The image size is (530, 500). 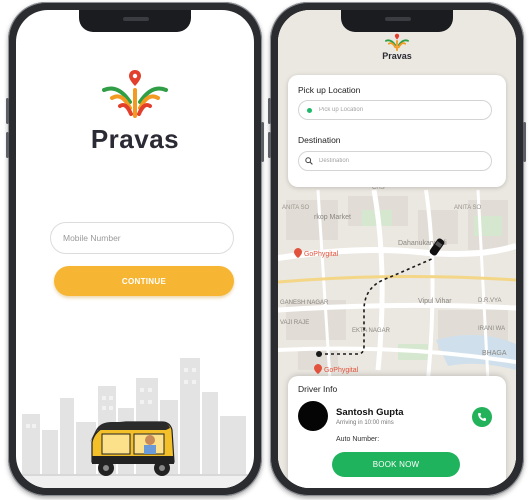 I want to click on driver-info-title: Driver Info, so click(x=318, y=389).